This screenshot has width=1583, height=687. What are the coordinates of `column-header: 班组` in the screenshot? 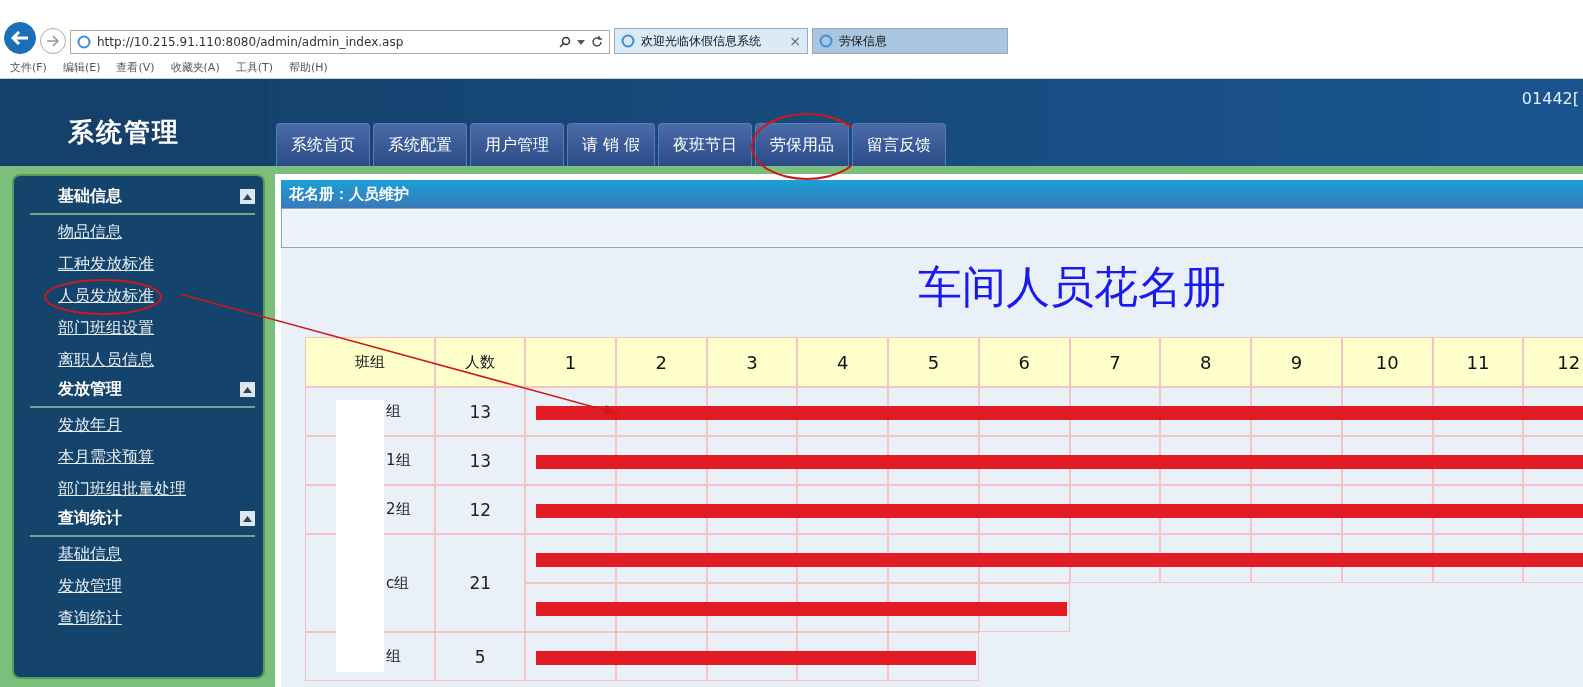 It's located at (370, 362).